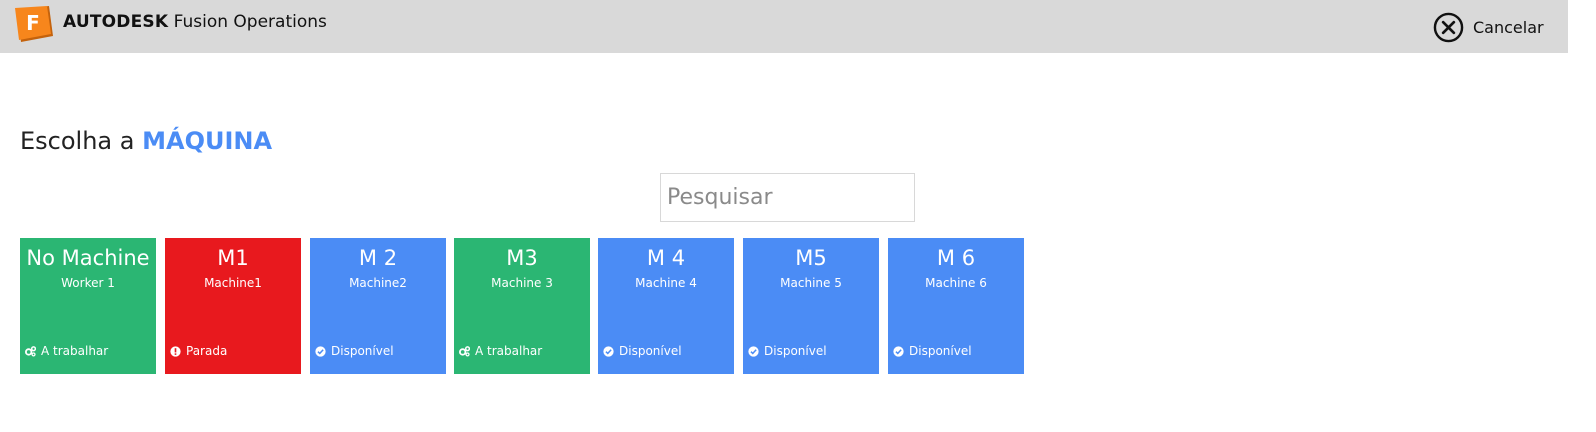 The image size is (1596, 432). I want to click on brand-name: AUTODESK Fusion Operations, so click(195, 22).